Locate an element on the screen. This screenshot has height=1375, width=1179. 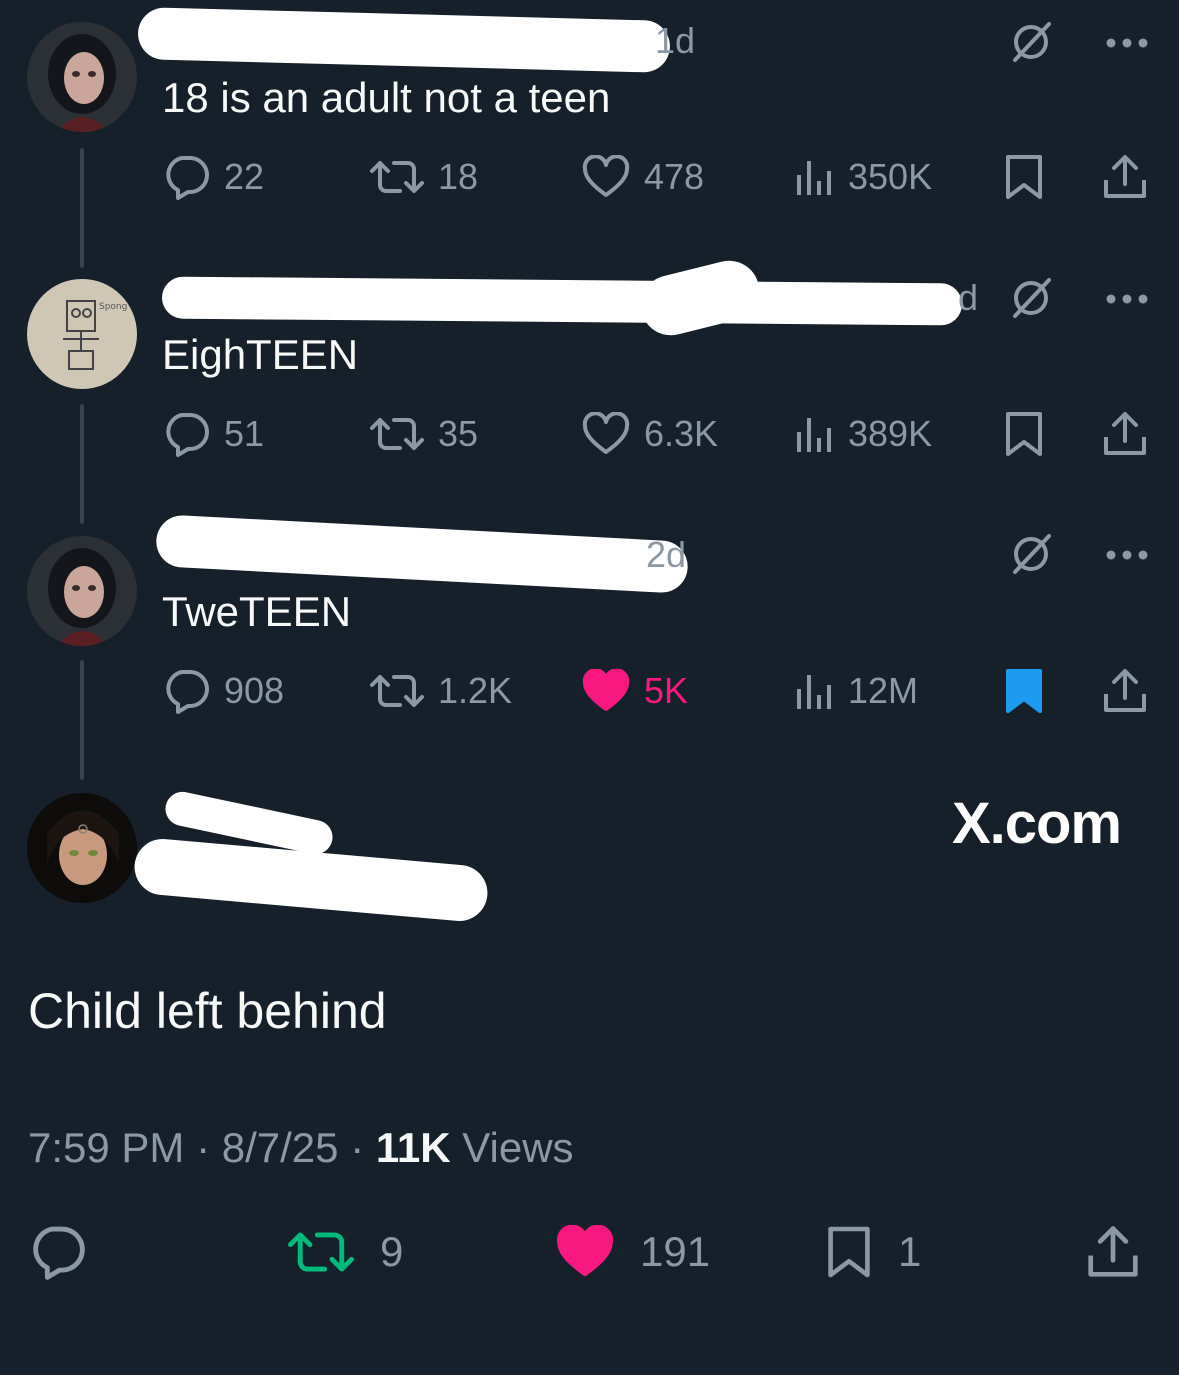
reply-button: 908 is located at coordinates (223, 691).